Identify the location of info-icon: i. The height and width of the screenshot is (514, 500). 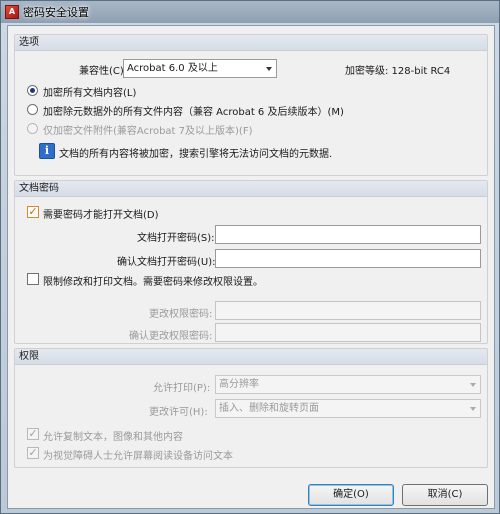
(47, 151).